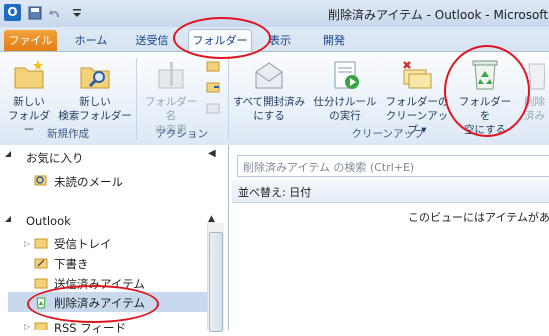 The image size is (549, 336). What do you see at coordinates (438, 15) in the screenshot?
I see `window-title: 削除済みアイテム - Outlook - Microsoft O` at bounding box center [438, 15].